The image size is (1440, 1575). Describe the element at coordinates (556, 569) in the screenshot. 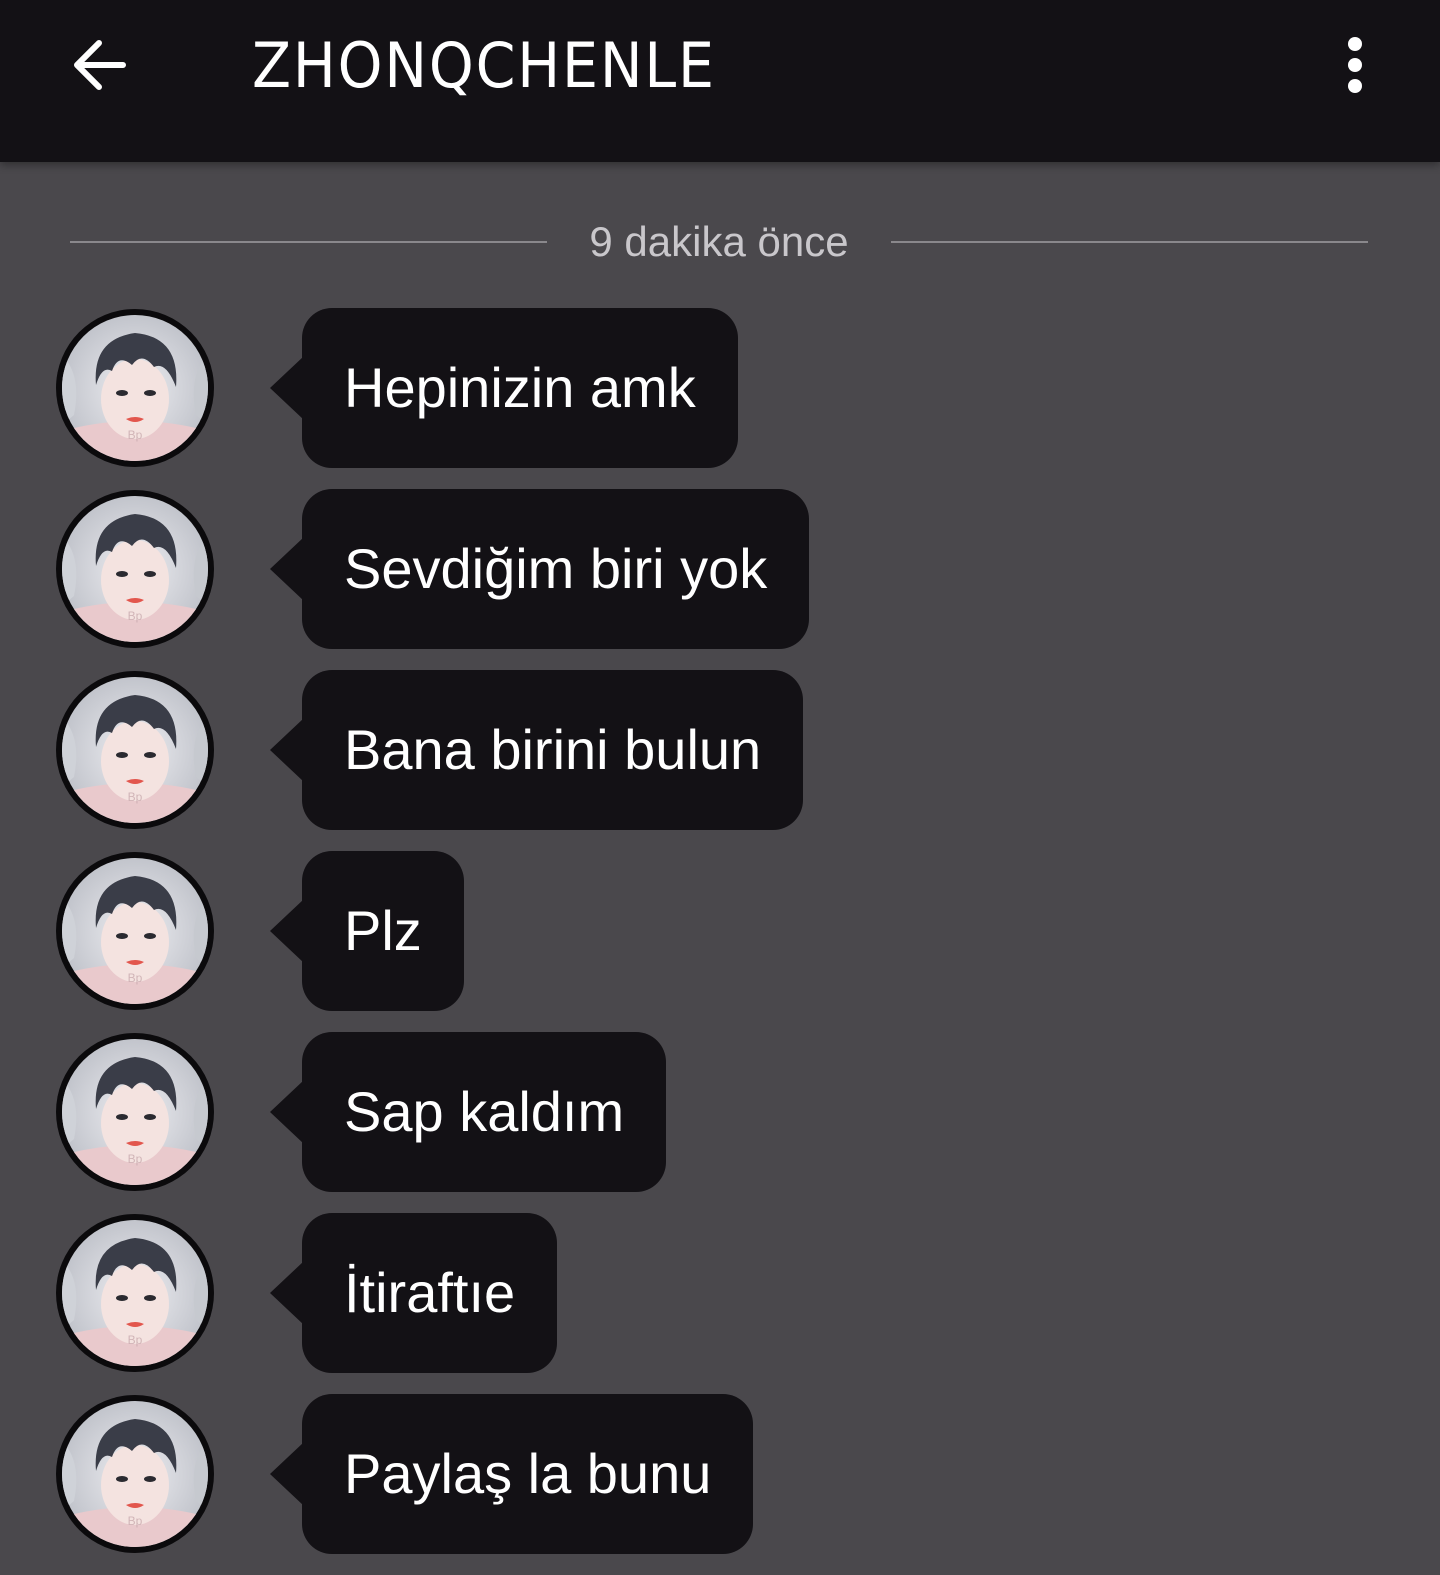

I see `message-bubble: Sevdiğim biri yok` at that location.